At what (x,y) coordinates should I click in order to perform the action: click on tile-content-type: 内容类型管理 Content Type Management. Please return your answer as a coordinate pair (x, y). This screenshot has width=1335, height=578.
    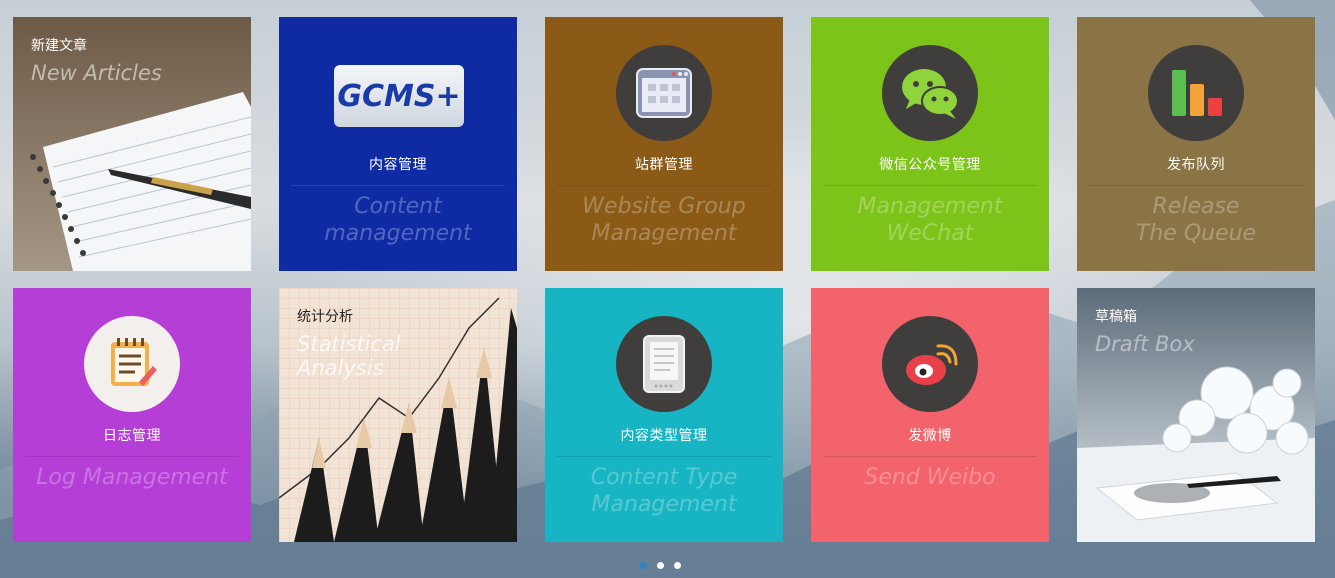
    Looking at the image, I should click on (664, 415).